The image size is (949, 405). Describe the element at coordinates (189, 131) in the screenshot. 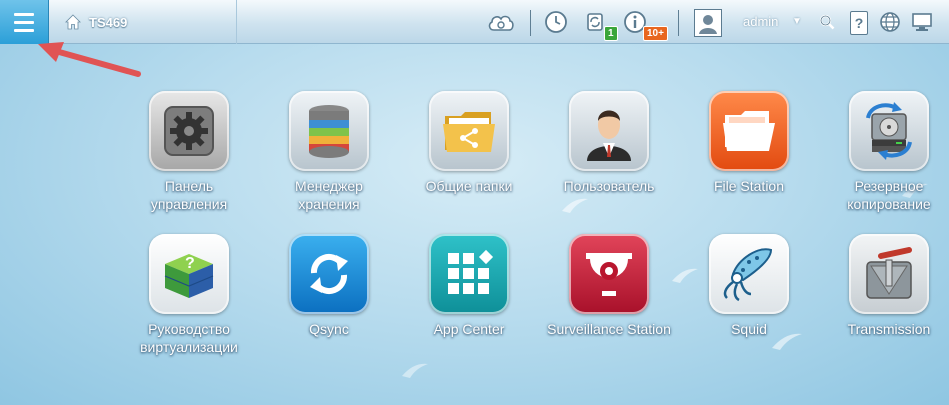

I see `gear-icon` at that location.